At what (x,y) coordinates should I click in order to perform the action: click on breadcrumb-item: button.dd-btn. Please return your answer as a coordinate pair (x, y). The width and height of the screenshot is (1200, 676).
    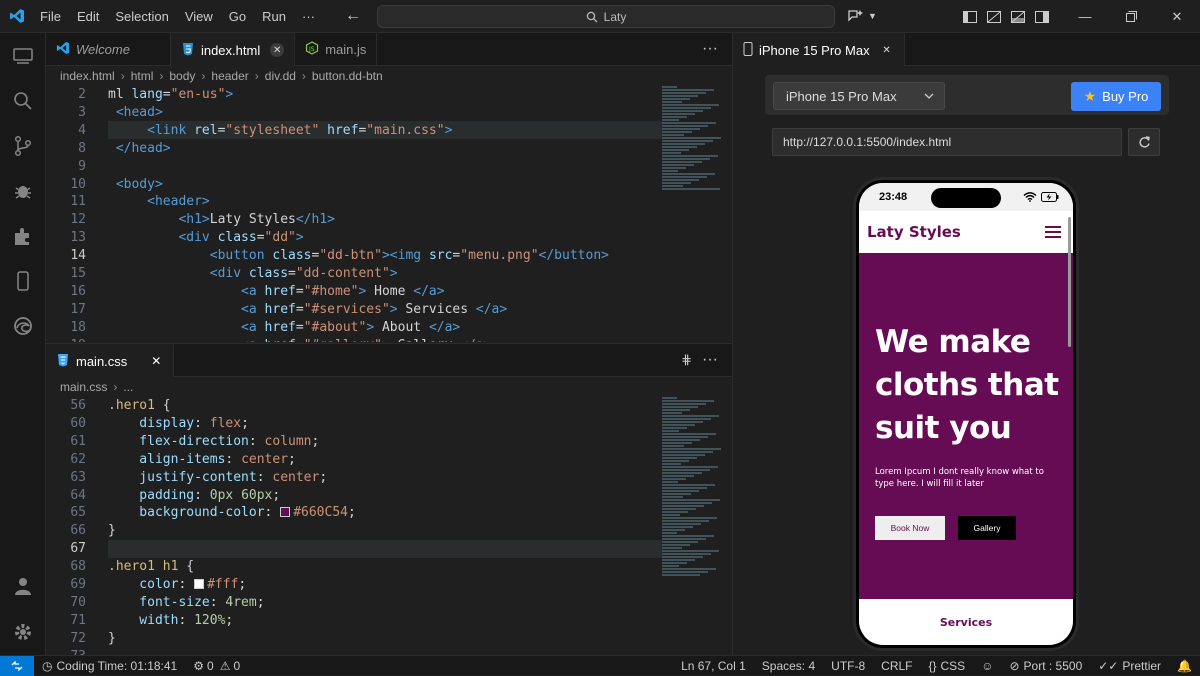
    Looking at the image, I should click on (347, 76).